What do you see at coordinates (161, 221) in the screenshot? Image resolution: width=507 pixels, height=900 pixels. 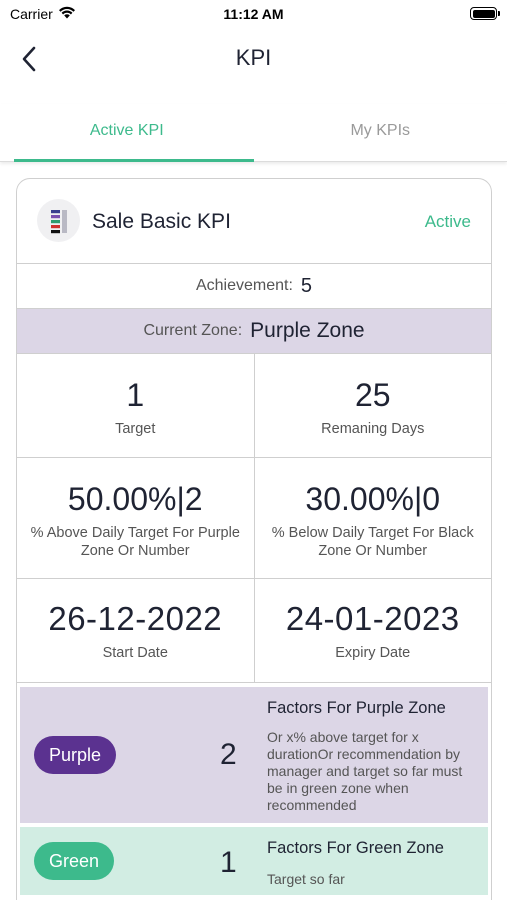 I see `kpi-name: Sale Basic KPI` at bounding box center [161, 221].